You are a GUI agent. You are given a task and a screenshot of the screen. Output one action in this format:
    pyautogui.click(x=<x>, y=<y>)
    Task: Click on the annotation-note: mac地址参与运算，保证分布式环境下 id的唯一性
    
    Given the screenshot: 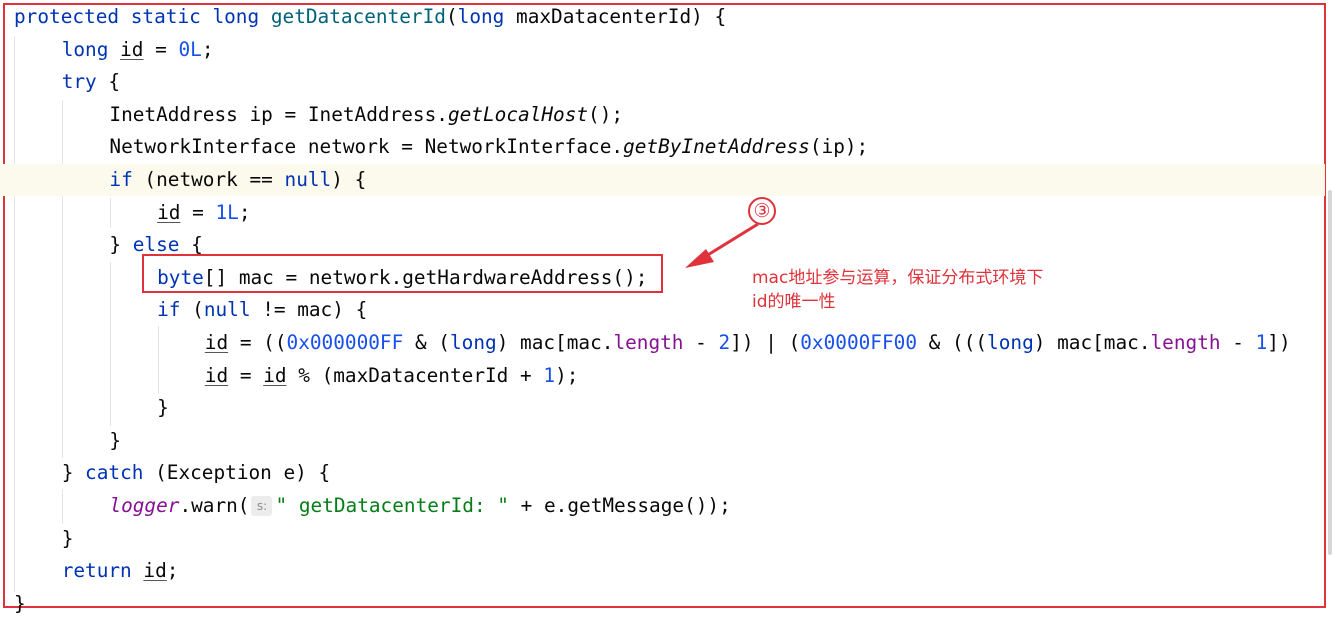 What is the action you would take?
    pyautogui.click(x=897, y=290)
    